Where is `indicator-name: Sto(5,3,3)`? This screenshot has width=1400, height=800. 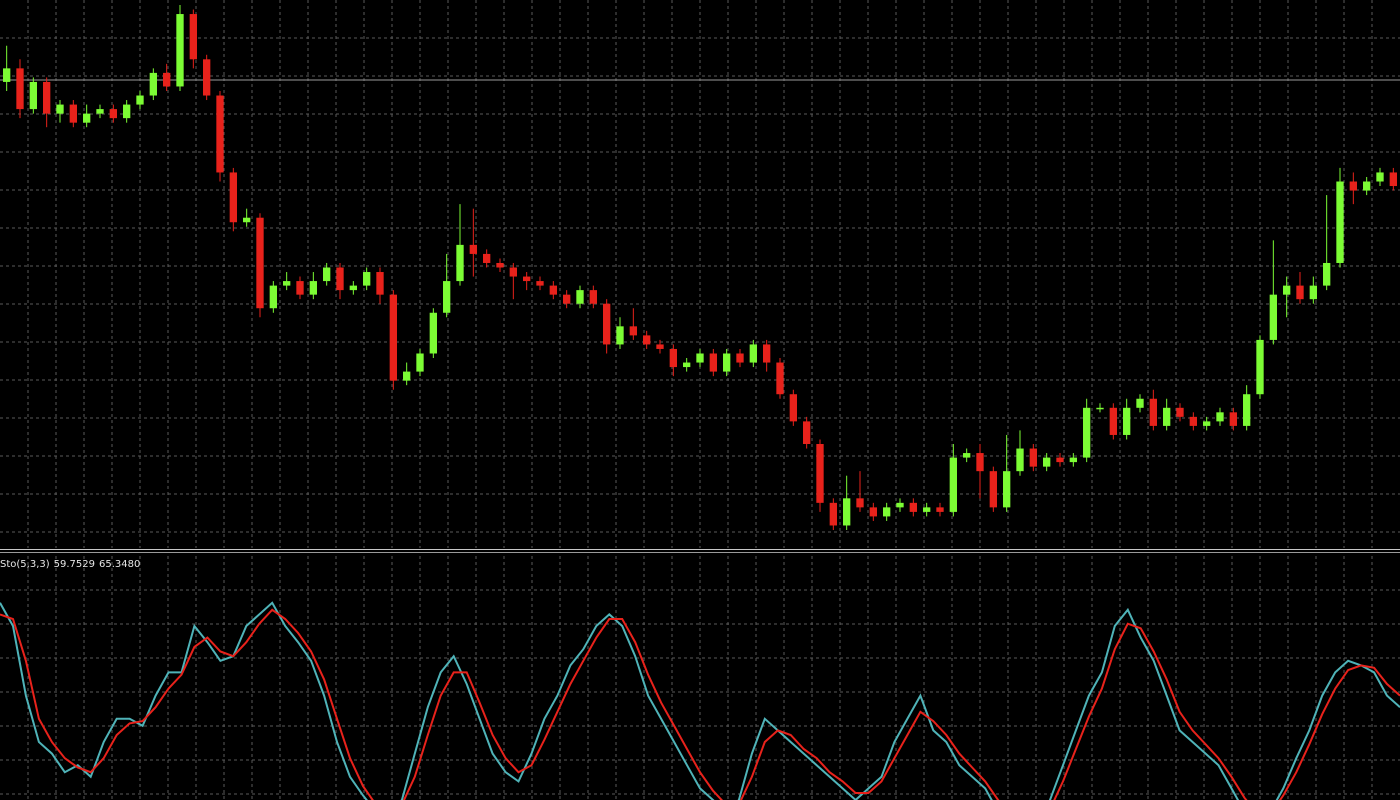
indicator-name: Sto(5,3,3) is located at coordinates (25, 564).